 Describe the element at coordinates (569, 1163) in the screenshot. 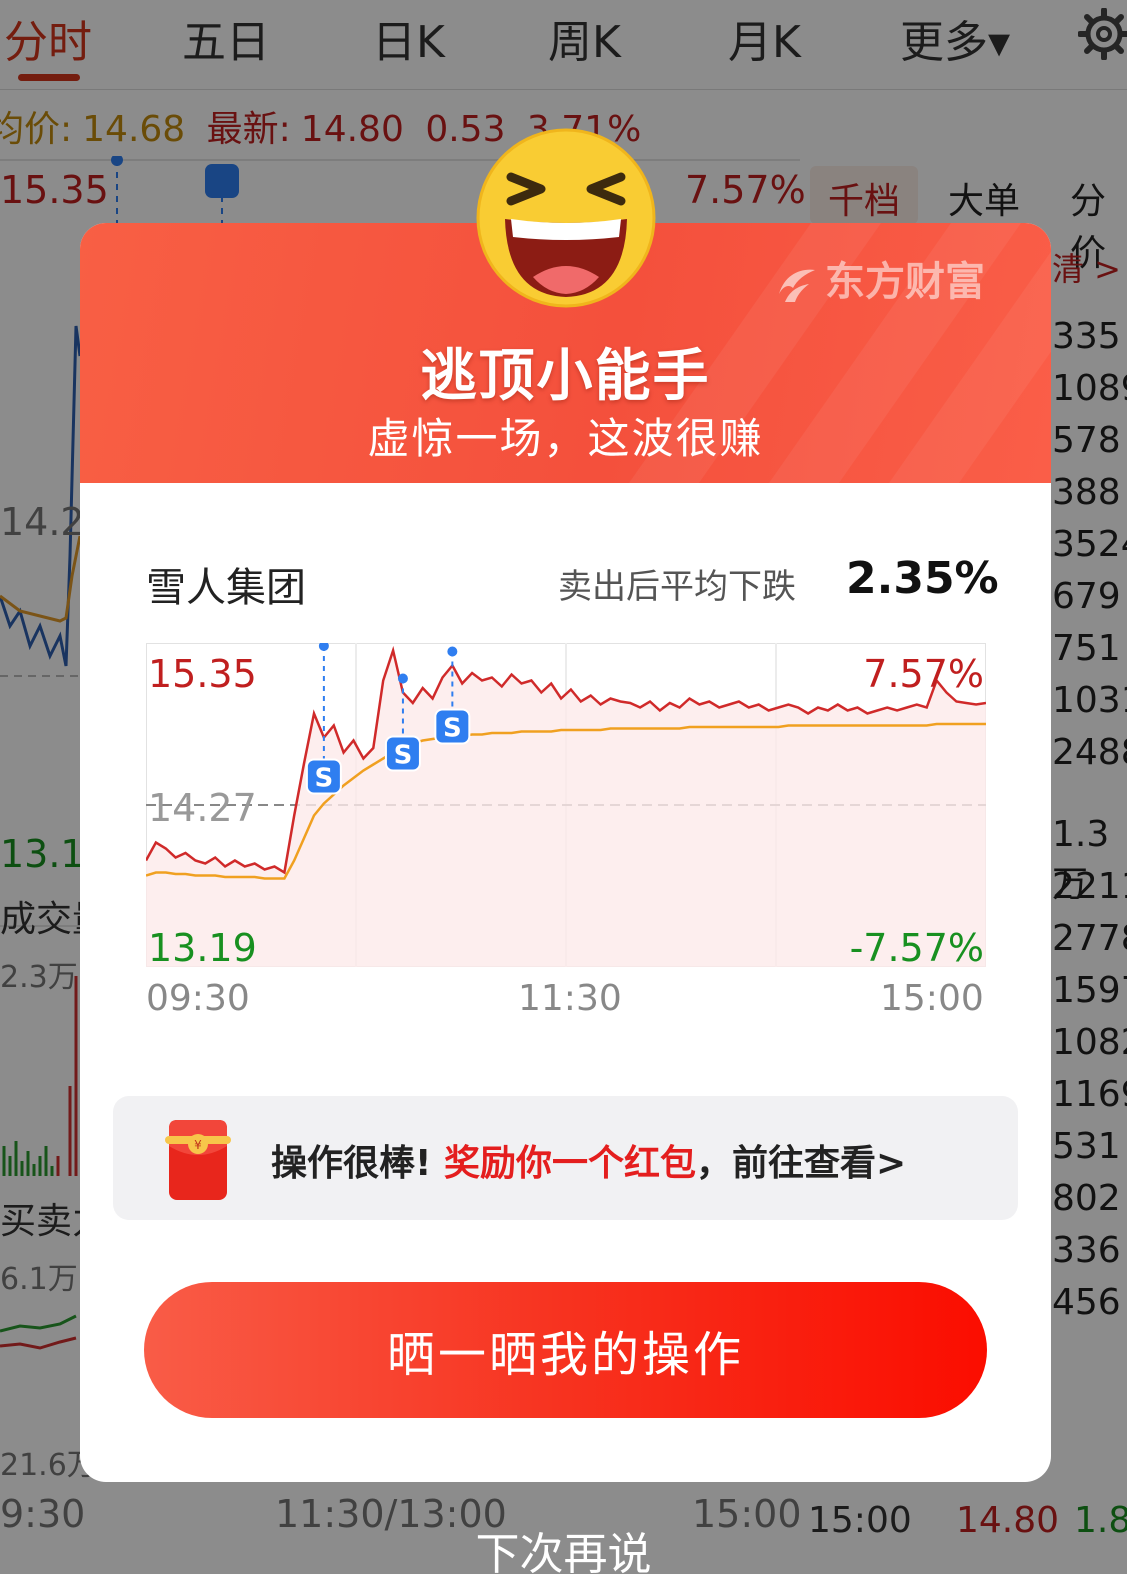

I see `reward-highlight: 奖励你一个红包` at that location.